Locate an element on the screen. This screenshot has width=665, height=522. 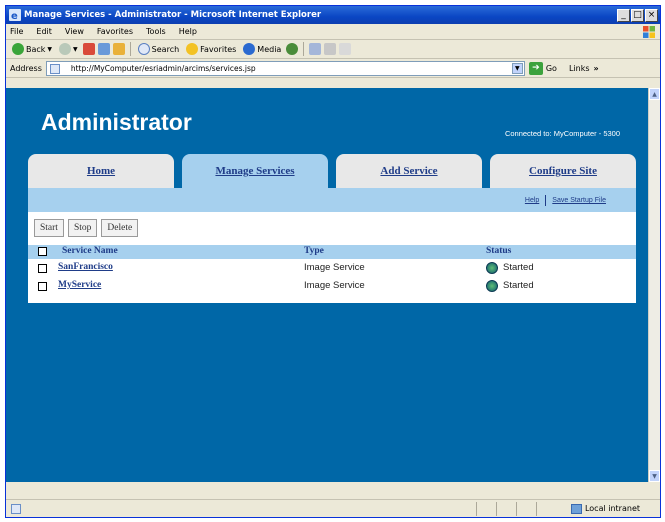
service-name-link: SanFrancisco is located at coordinates (85, 267).